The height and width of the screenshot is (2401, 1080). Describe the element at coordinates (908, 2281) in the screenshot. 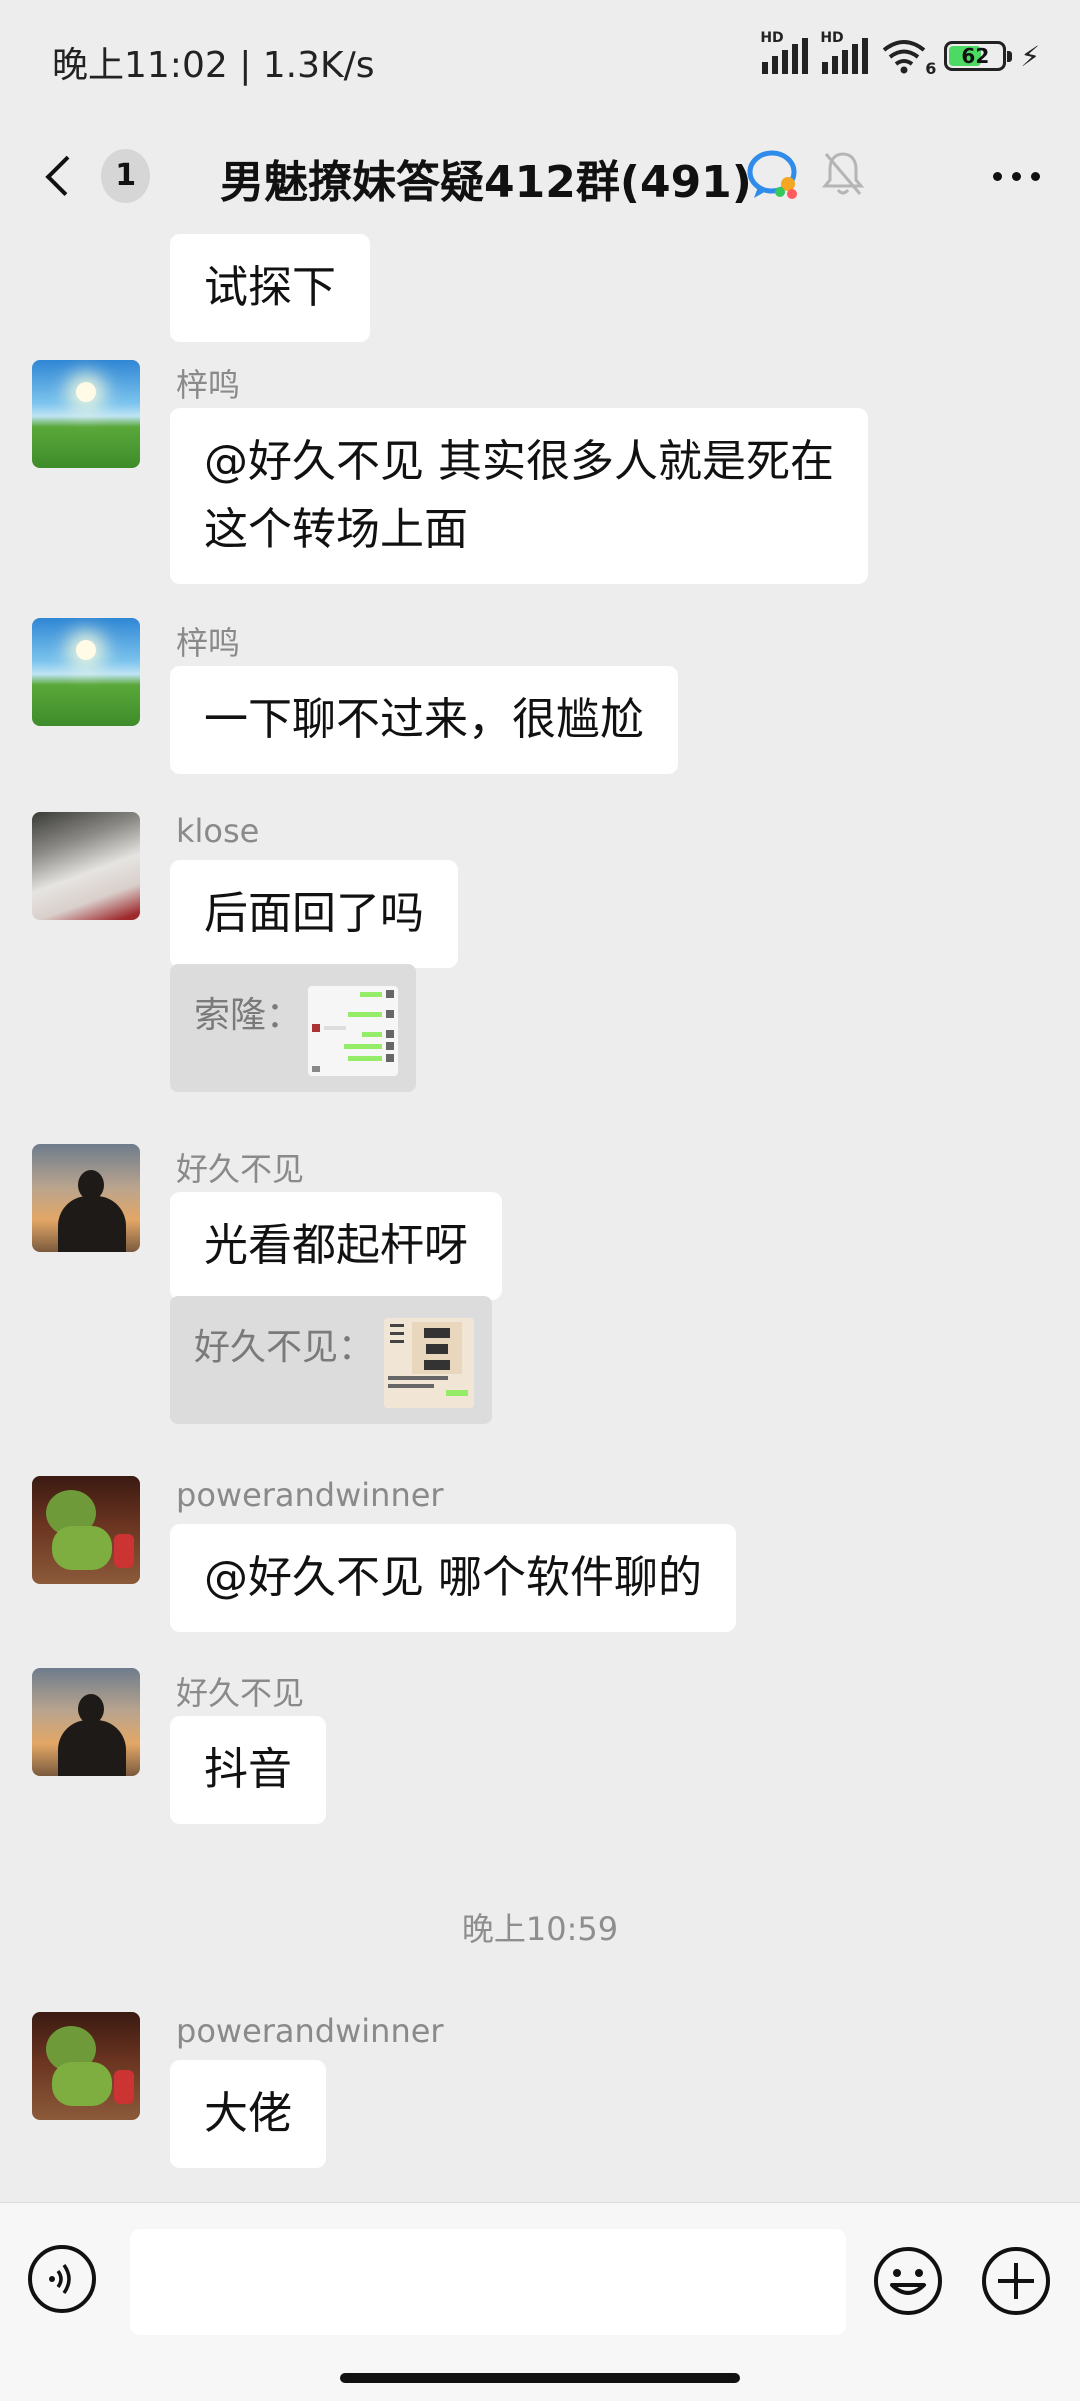

I see `emoji-icon` at that location.